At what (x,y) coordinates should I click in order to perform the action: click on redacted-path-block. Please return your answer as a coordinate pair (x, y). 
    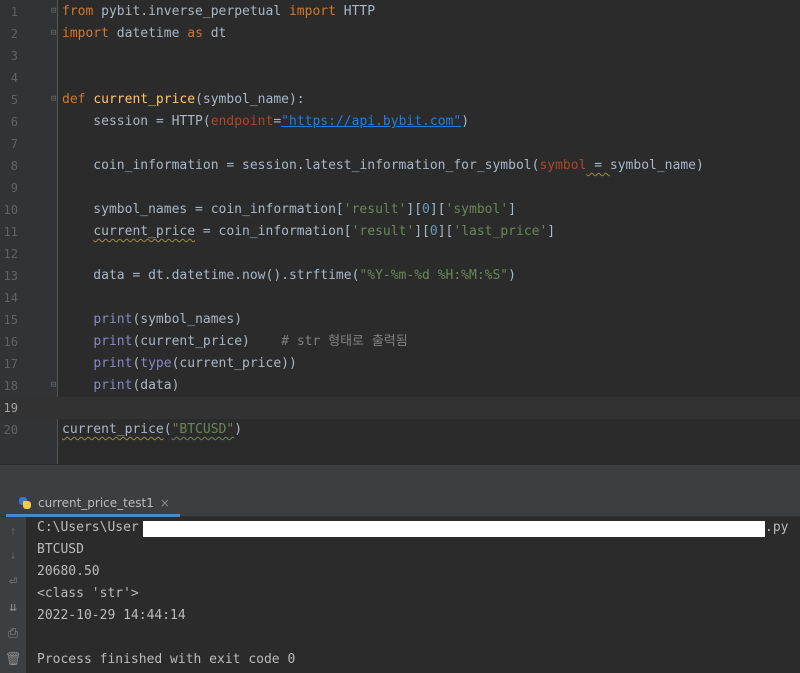
    Looking at the image, I should click on (454, 529).